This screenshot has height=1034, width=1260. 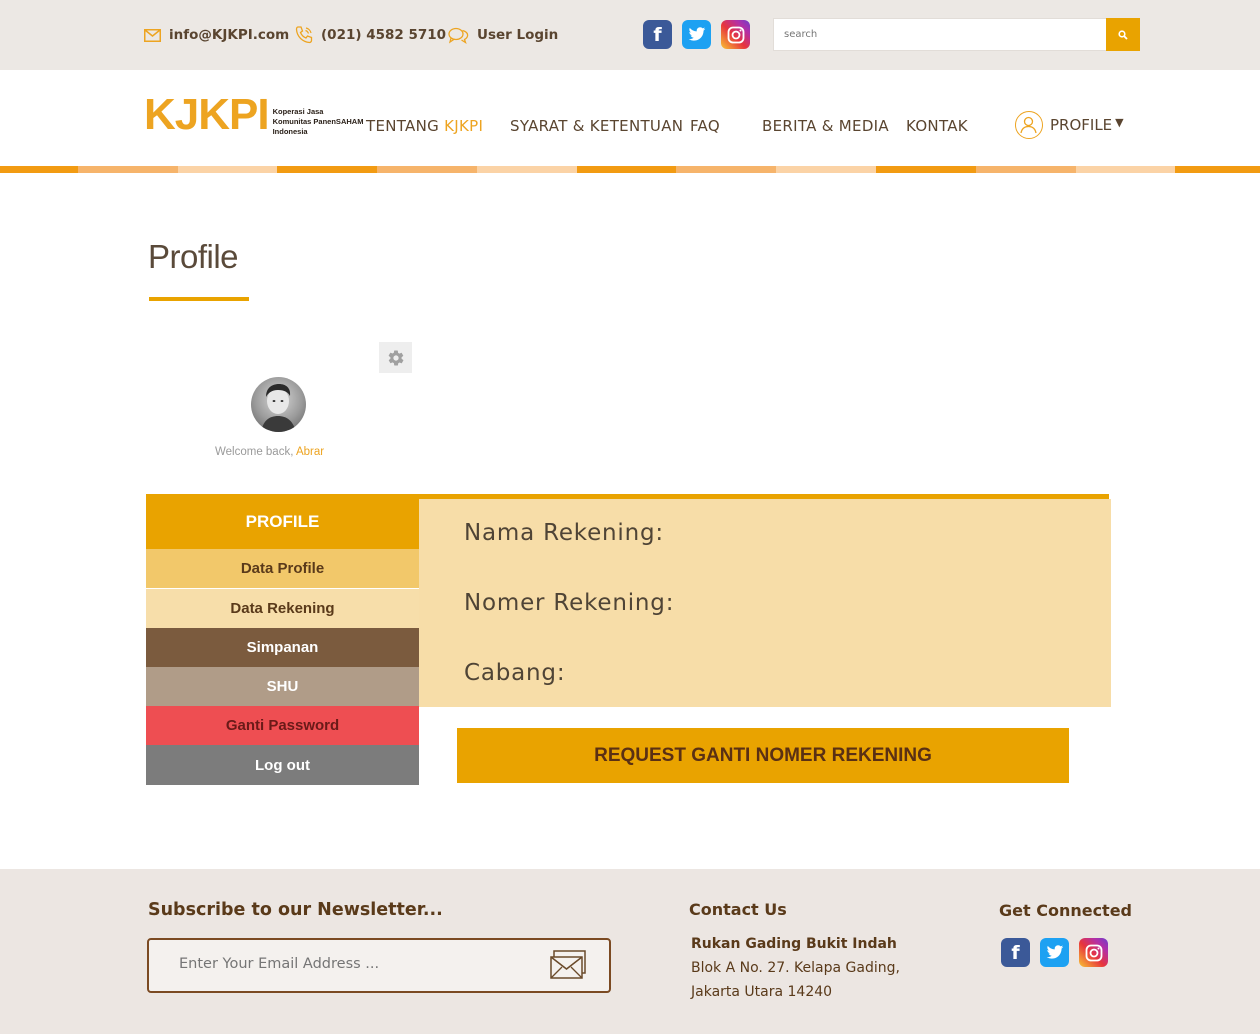 I want to click on nav-syarat: SYARAT & KETENTUAN, so click(x=596, y=126).